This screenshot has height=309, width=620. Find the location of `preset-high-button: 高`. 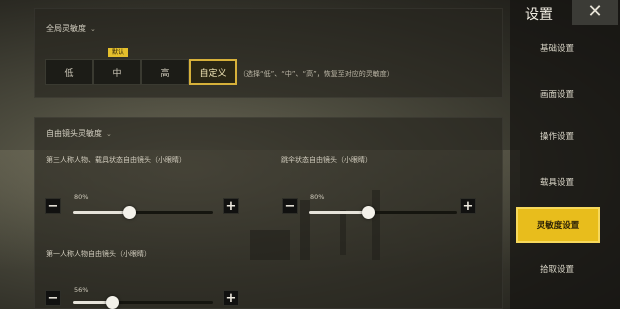

preset-high-button: 高 is located at coordinates (165, 72).